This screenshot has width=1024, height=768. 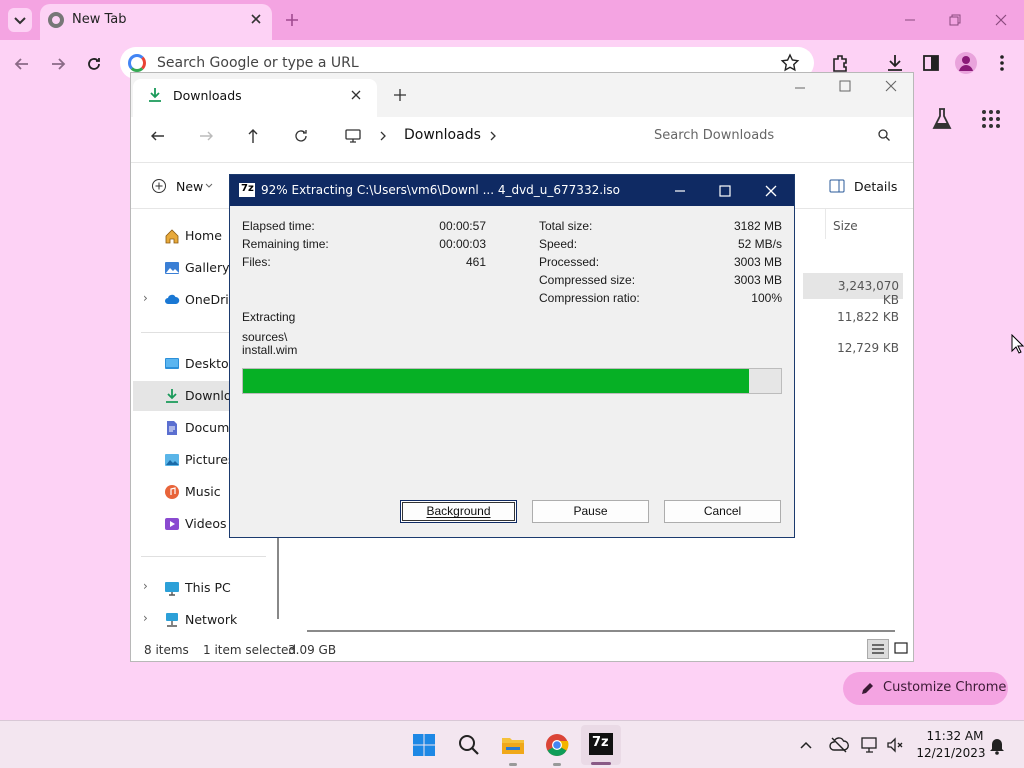 I want to click on explorer-close-button, so click(x=891, y=86).